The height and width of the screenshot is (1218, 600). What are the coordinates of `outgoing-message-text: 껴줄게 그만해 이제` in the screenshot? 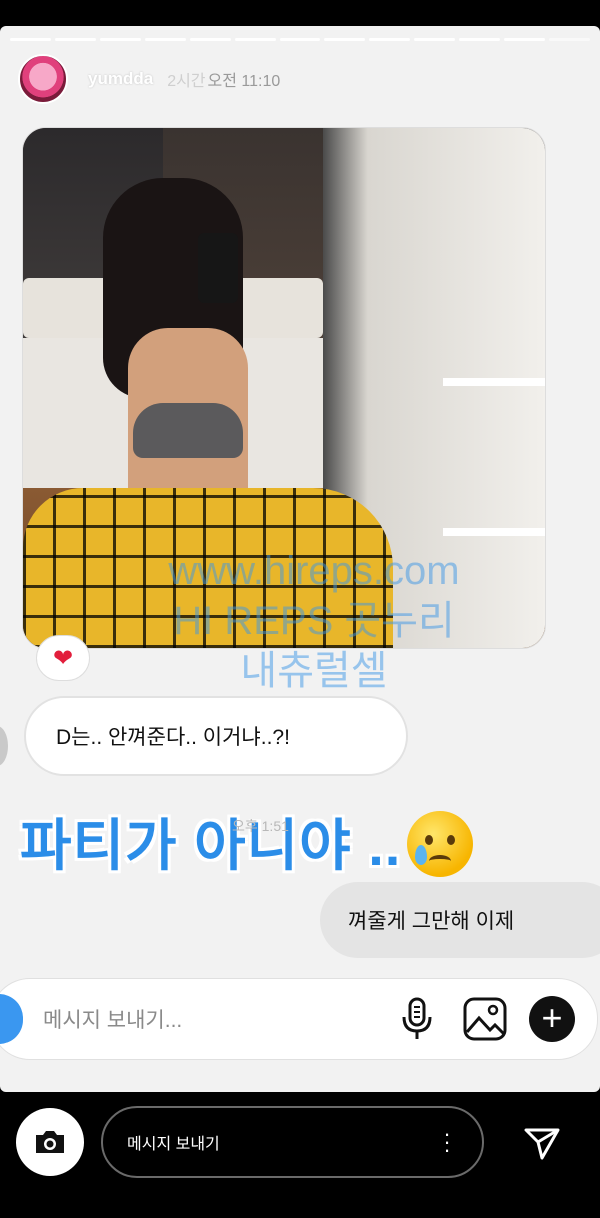 It's located at (431, 921).